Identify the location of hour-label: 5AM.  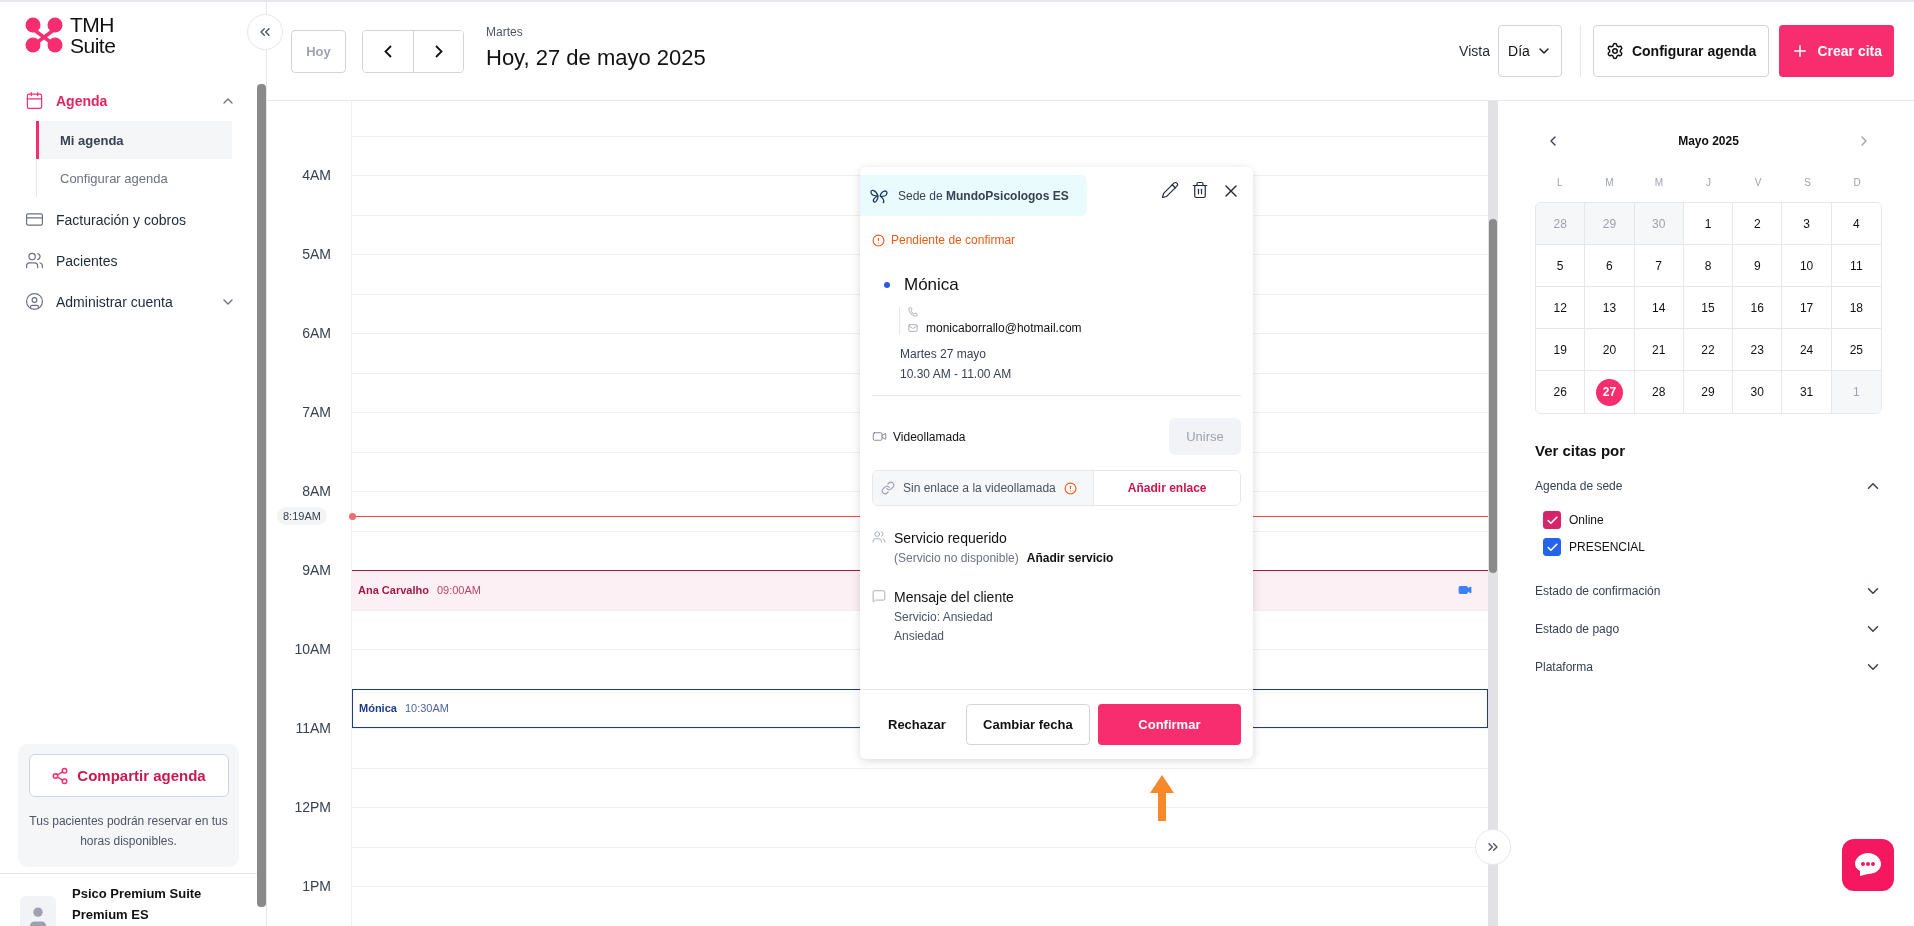
(316, 254).